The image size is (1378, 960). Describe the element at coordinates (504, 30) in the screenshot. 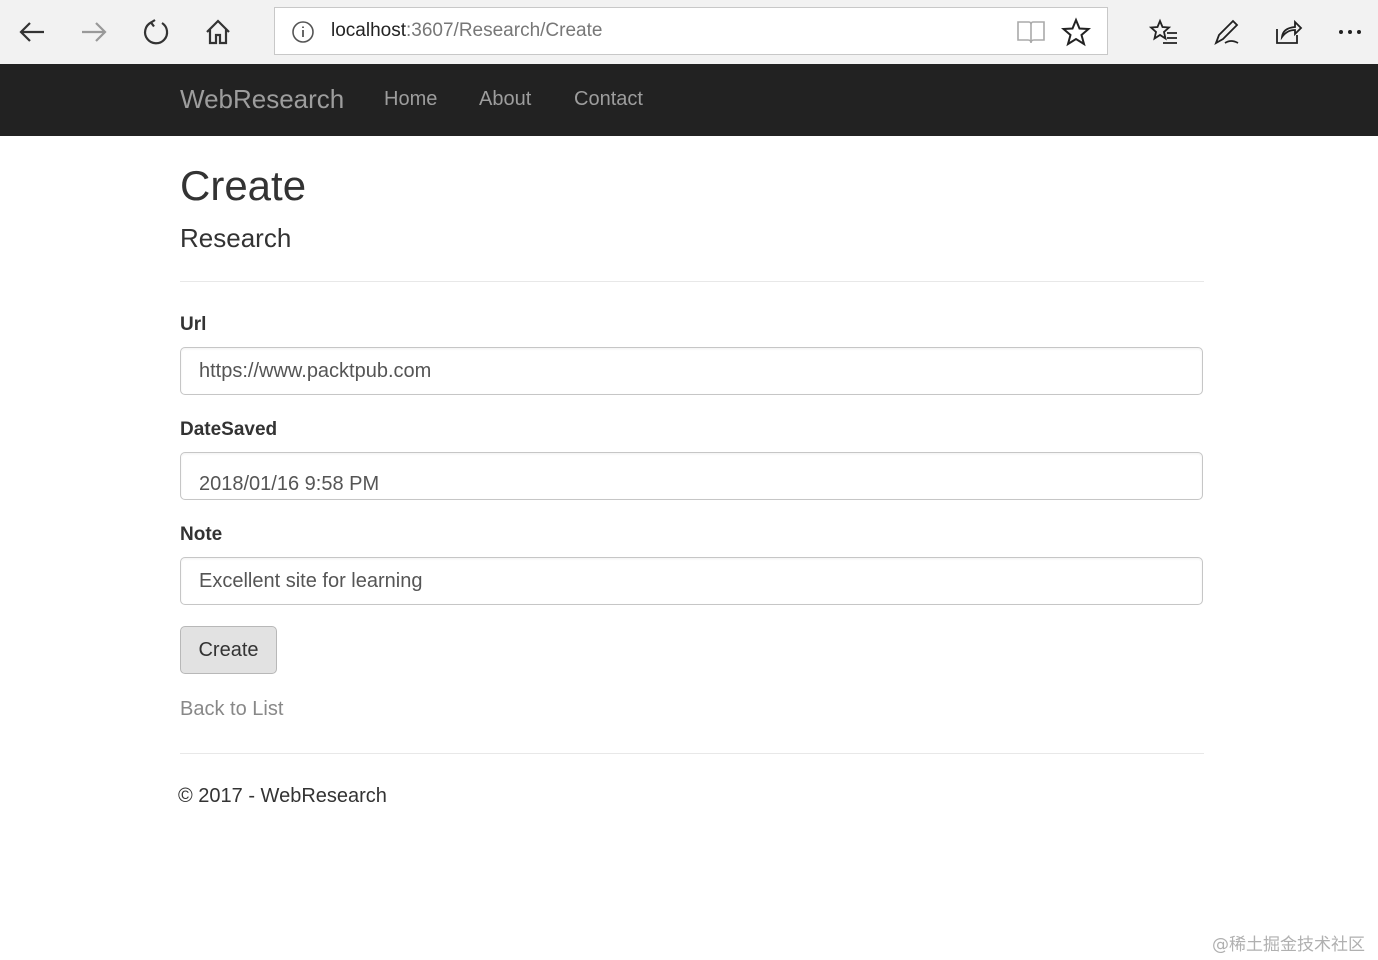

I see `url-path: :3607/Research/Create` at that location.